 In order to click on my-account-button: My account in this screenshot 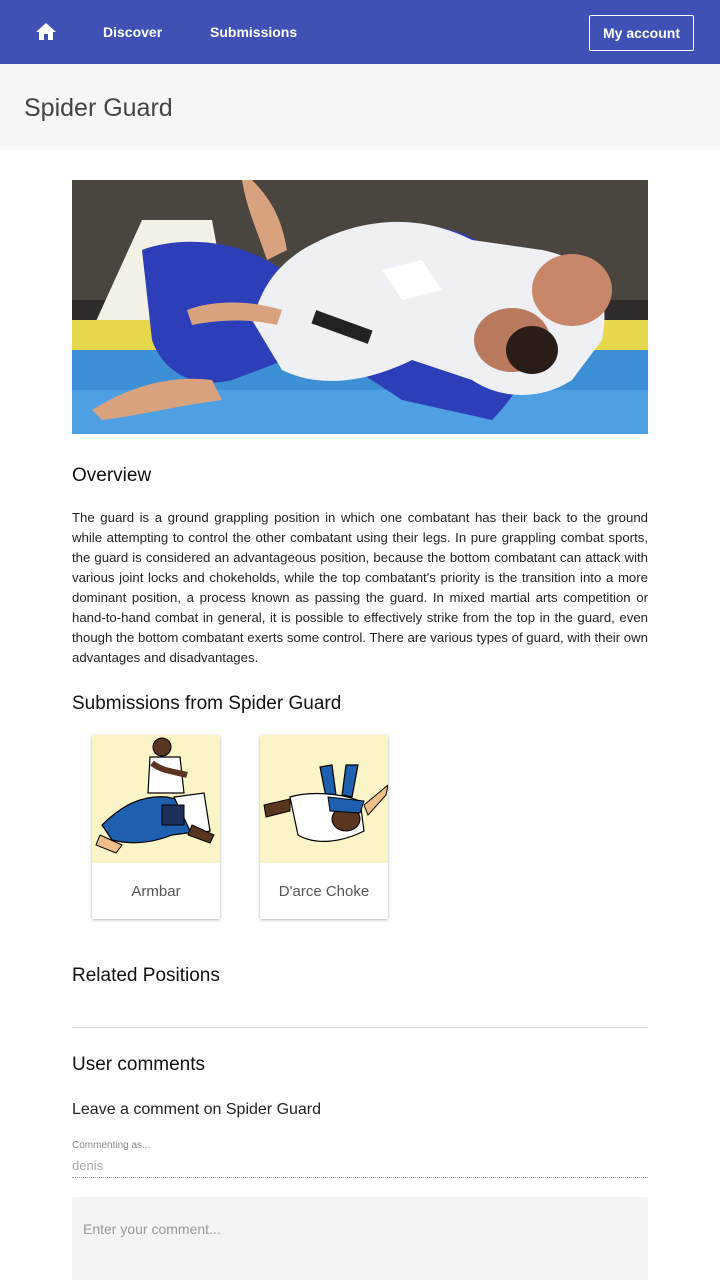, I will do `click(641, 33)`.